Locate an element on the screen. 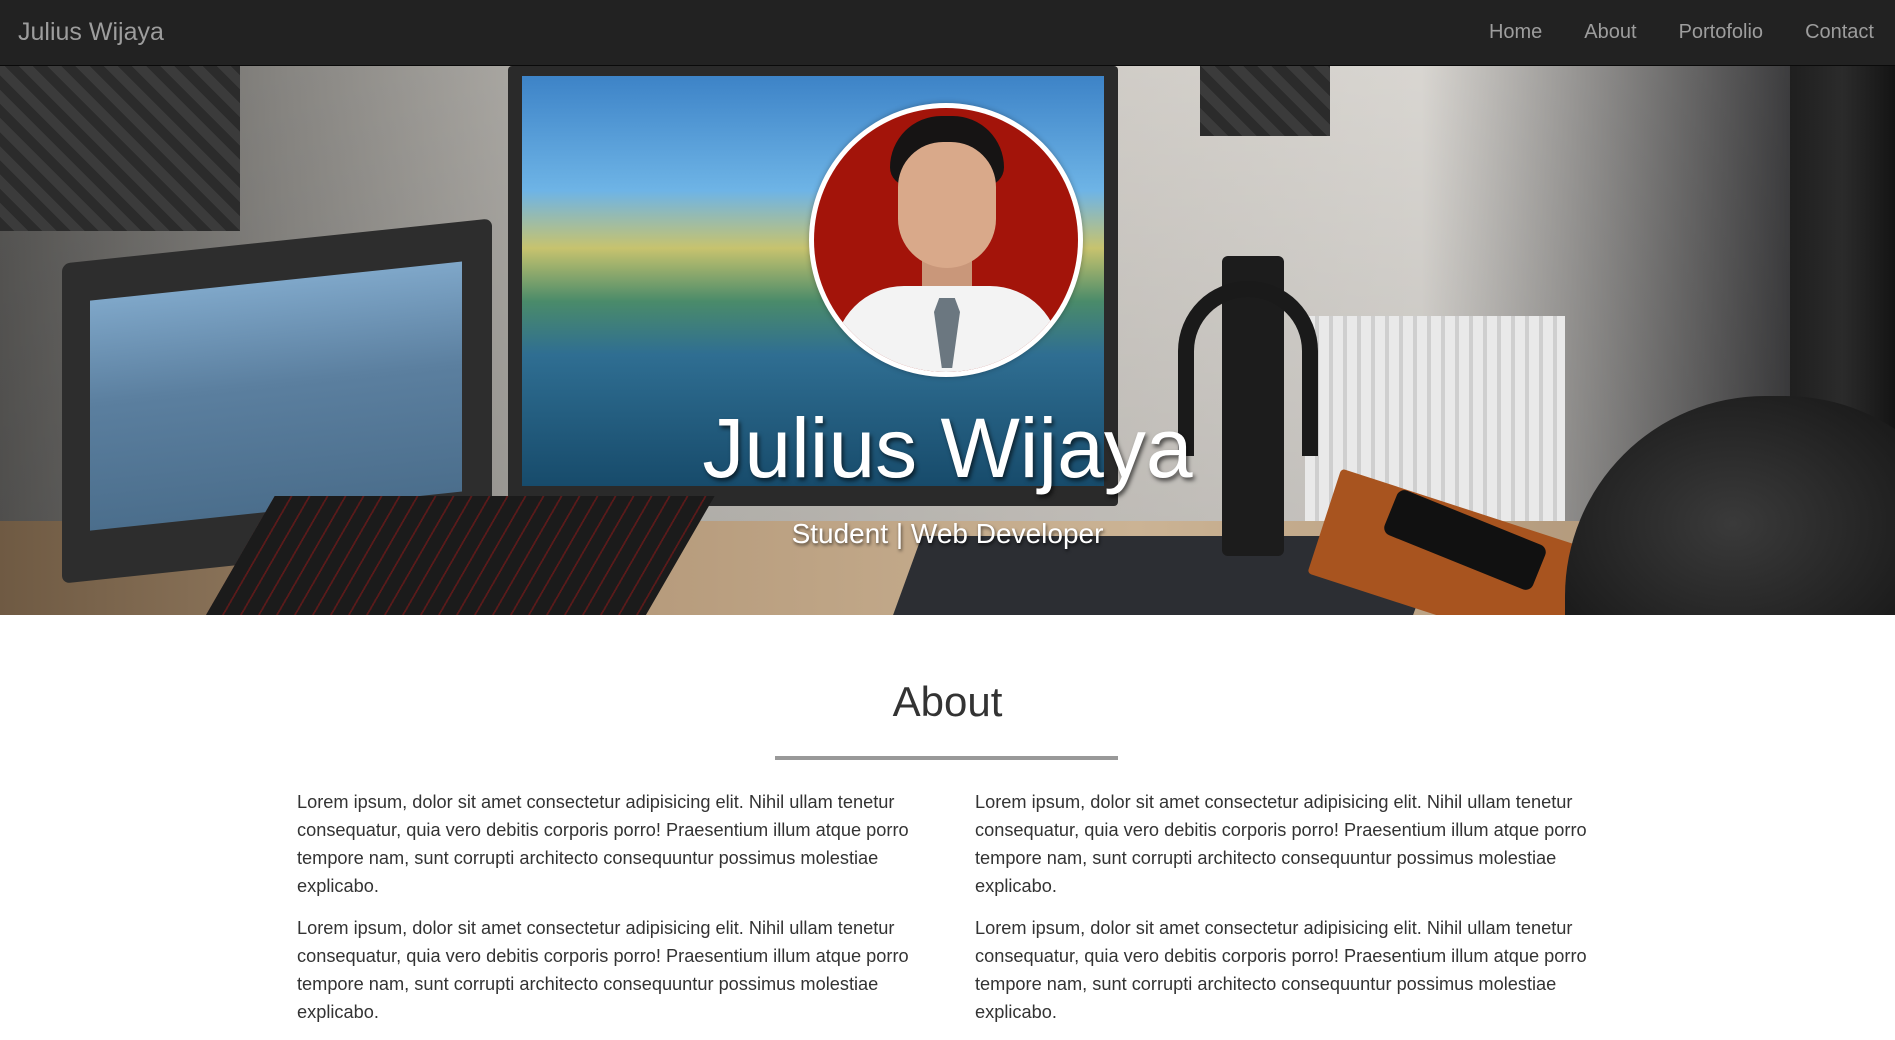 The height and width of the screenshot is (1040, 1895). nav-home-link: Home is located at coordinates (1515, 32).